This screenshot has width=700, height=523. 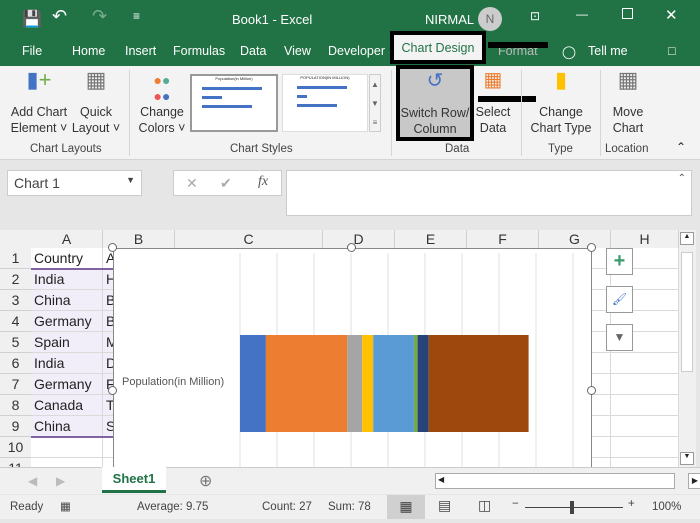 I want to click on cell: China, so click(x=67, y=426).